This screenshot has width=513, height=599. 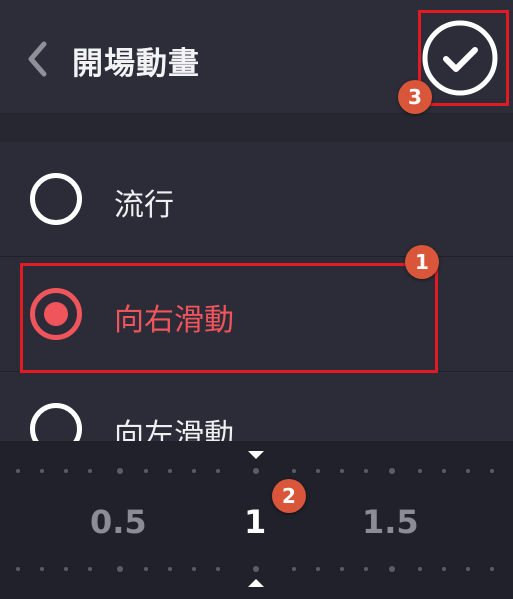 I want to click on annotation-badge-1: 1, so click(x=422, y=262).